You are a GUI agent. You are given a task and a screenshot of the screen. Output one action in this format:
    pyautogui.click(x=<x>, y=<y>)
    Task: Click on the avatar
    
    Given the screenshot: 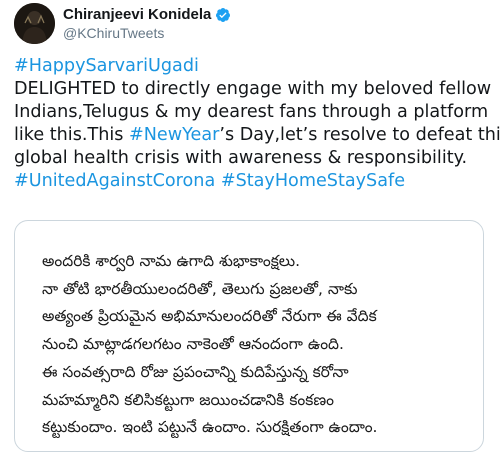 What is the action you would take?
    pyautogui.click(x=34, y=23)
    